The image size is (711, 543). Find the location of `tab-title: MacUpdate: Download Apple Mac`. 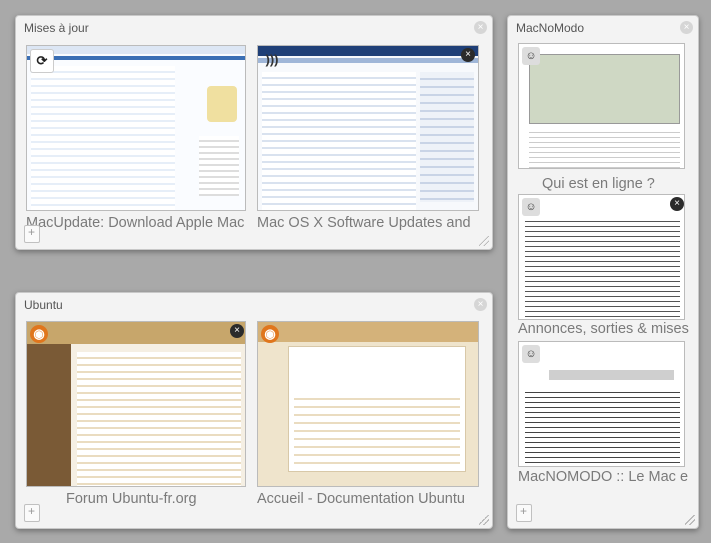

tab-title: MacUpdate: Download Apple Mac is located at coordinates (135, 223).